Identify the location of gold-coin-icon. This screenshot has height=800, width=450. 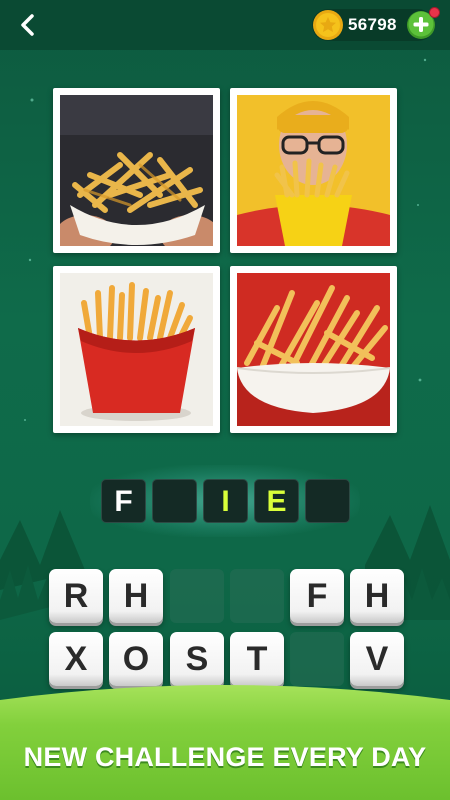
(328, 25).